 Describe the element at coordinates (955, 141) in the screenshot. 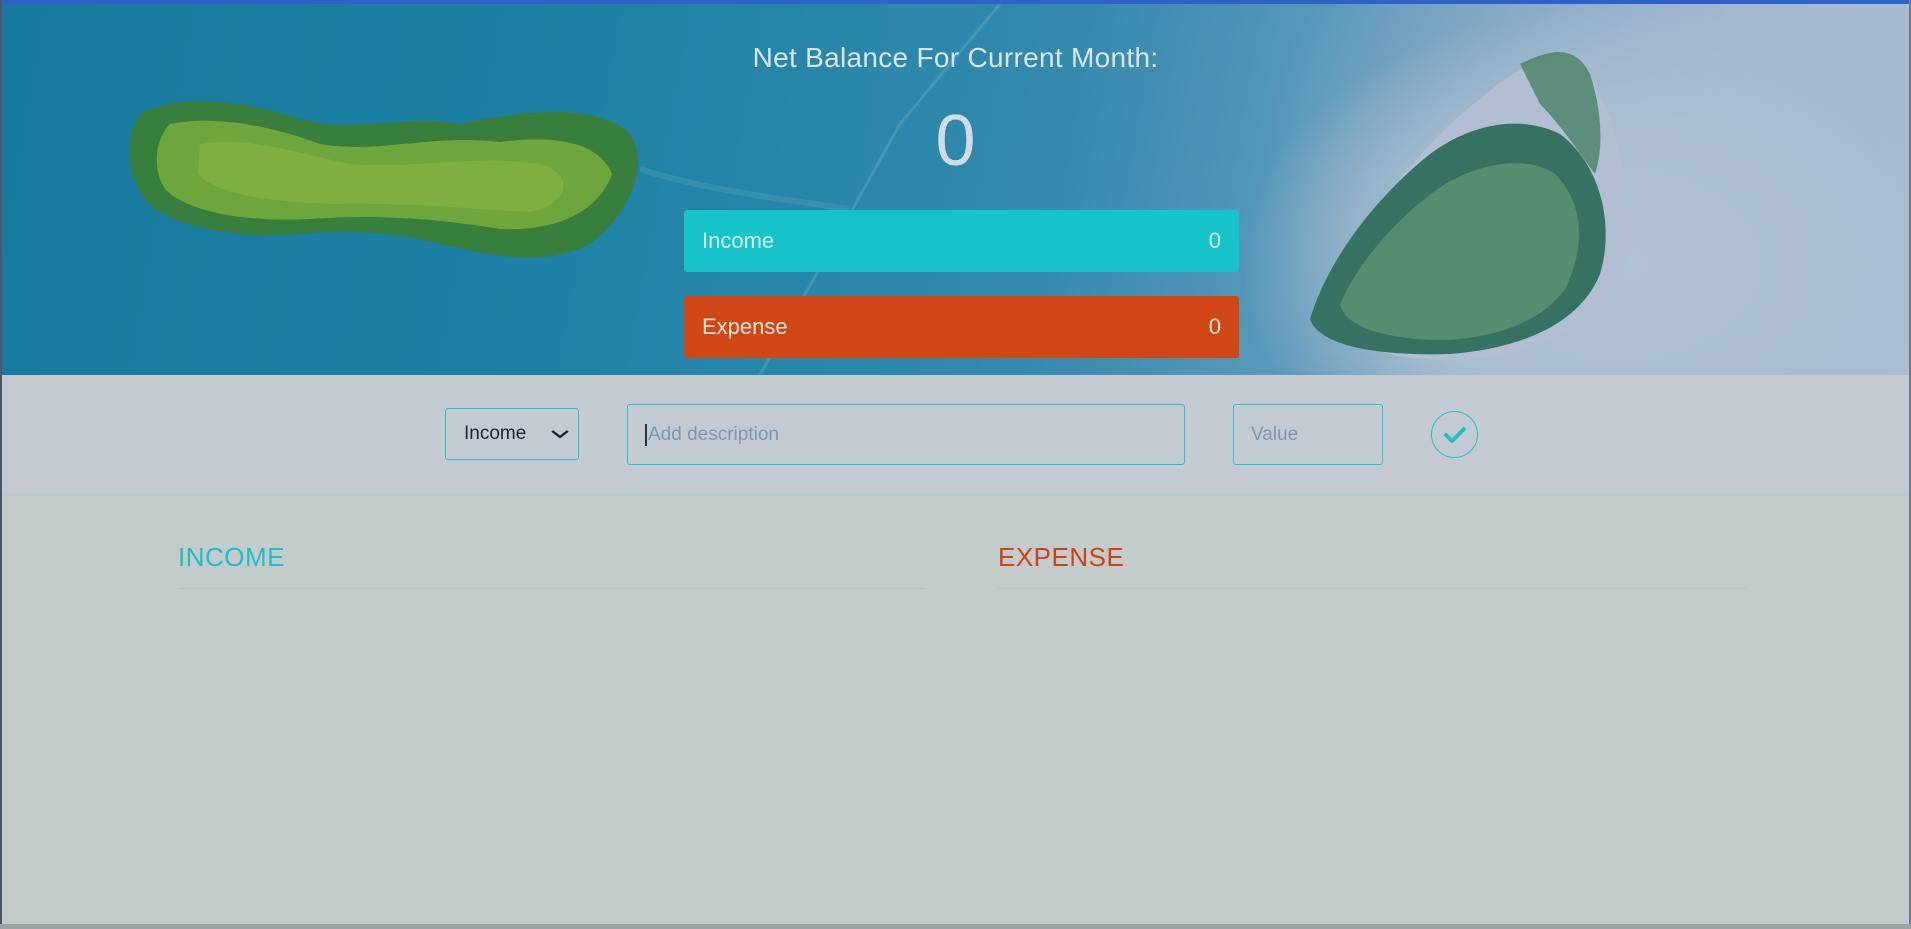

I see `net-balance-value: 0` at that location.